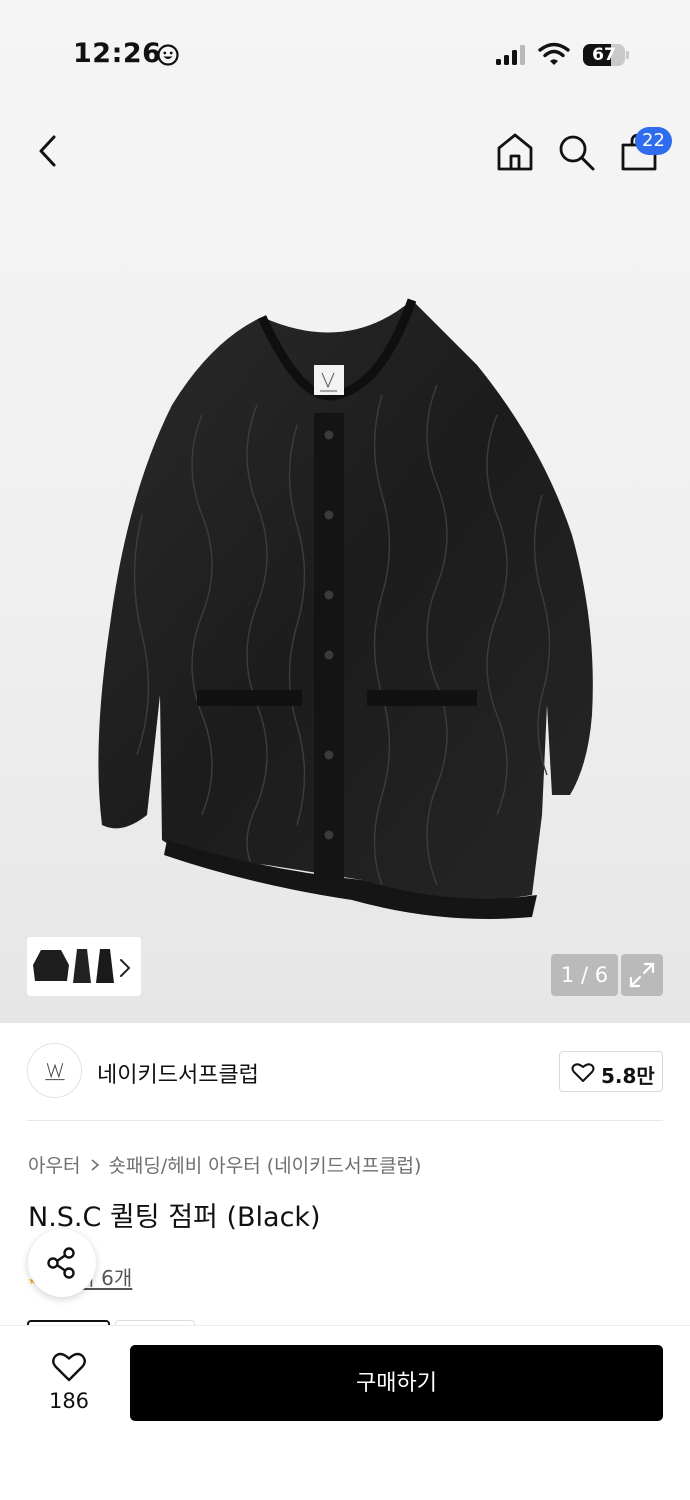 The image size is (690, 1500). I want to click on battery-indicator: 67, so click(606, 55).